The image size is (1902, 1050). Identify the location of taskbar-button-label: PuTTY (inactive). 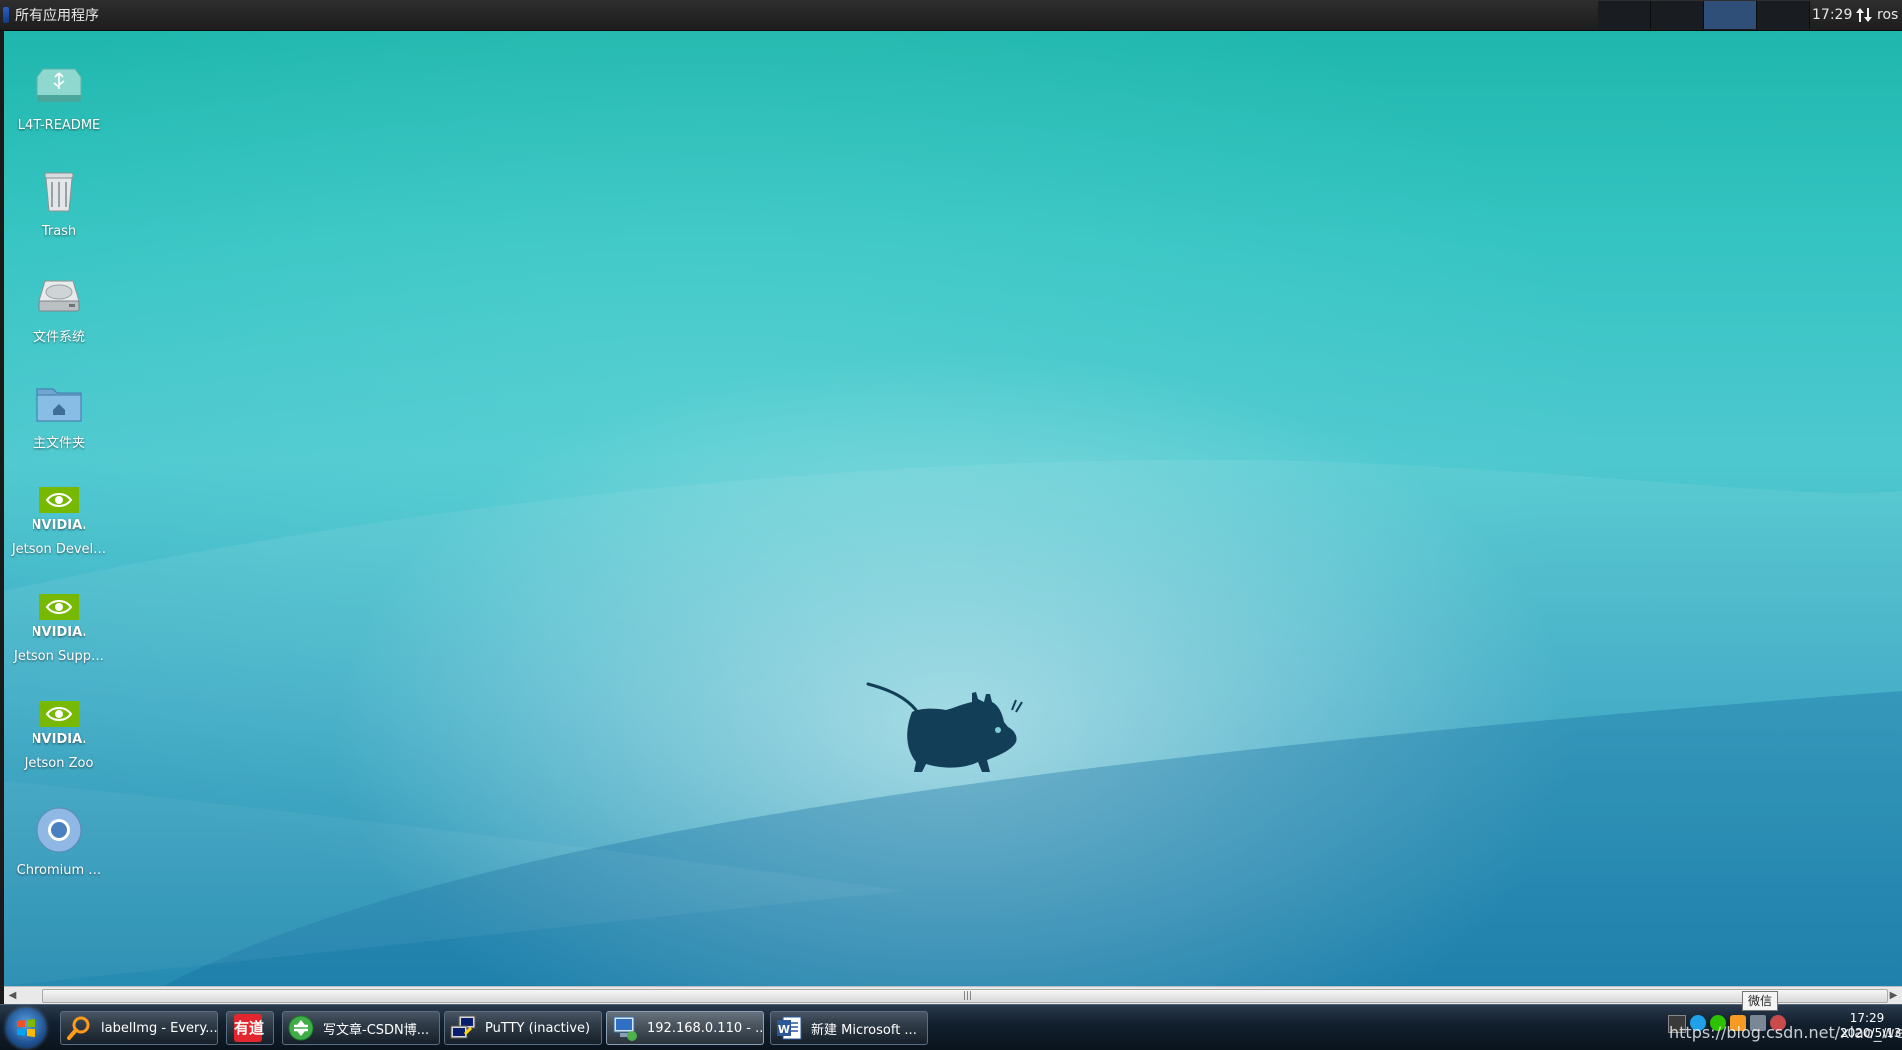
(538, 1028).